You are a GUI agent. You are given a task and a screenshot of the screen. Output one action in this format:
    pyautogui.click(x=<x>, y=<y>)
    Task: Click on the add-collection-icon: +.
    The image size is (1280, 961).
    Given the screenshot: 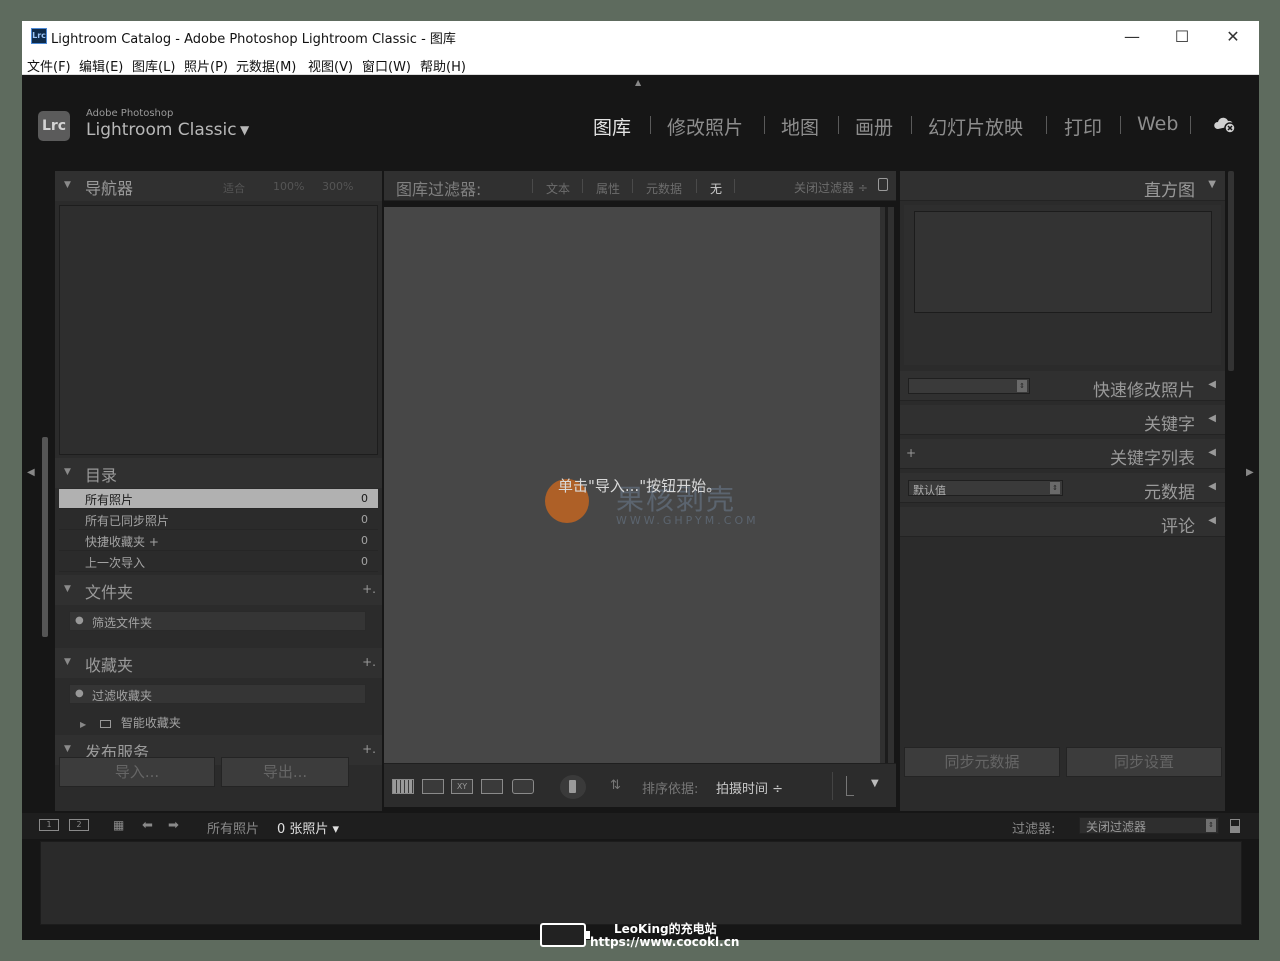 What is the action you would take?
    pyautogui.click(x=369, y=662)
    